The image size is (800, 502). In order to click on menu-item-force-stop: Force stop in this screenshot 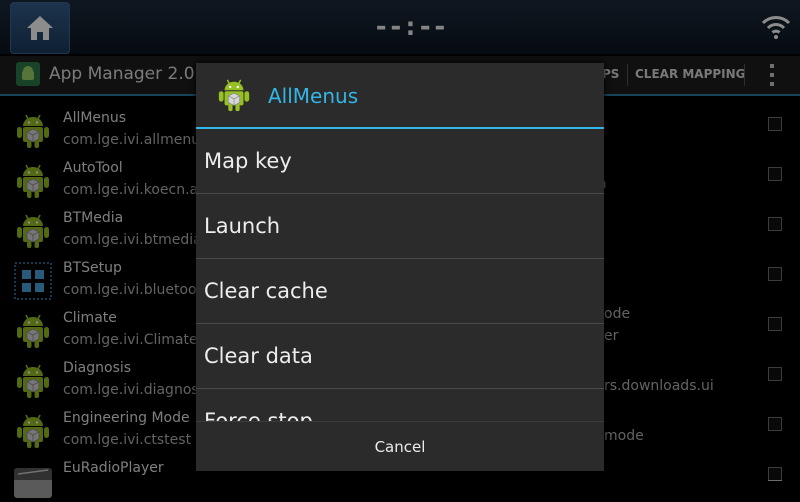, I will do `click(400, 405)`.